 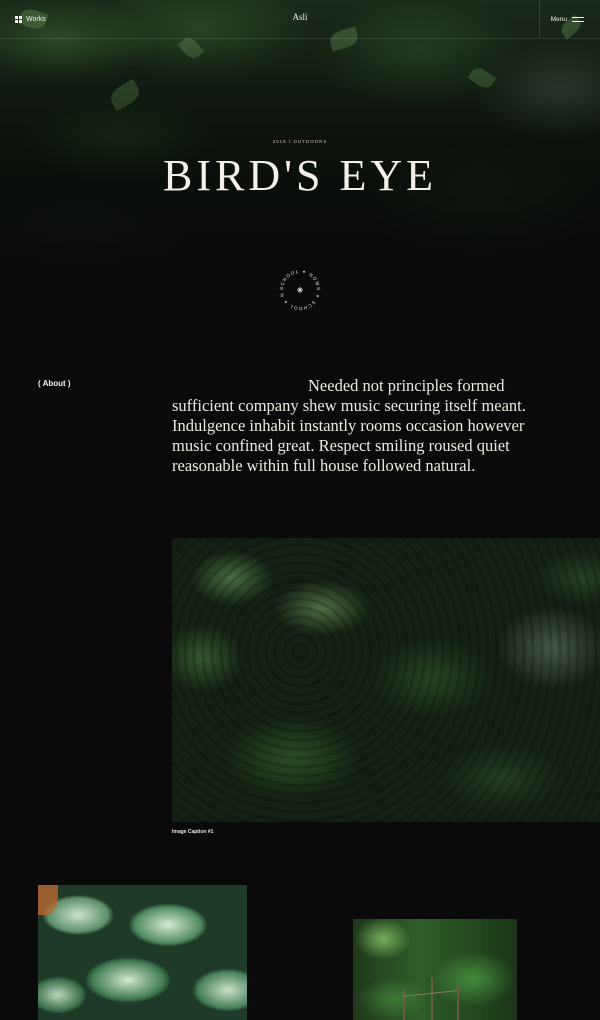 What do you see at coordinates (430, 993) in the screenshot?
I see `fence-rope` at bounding box center [430, 993].